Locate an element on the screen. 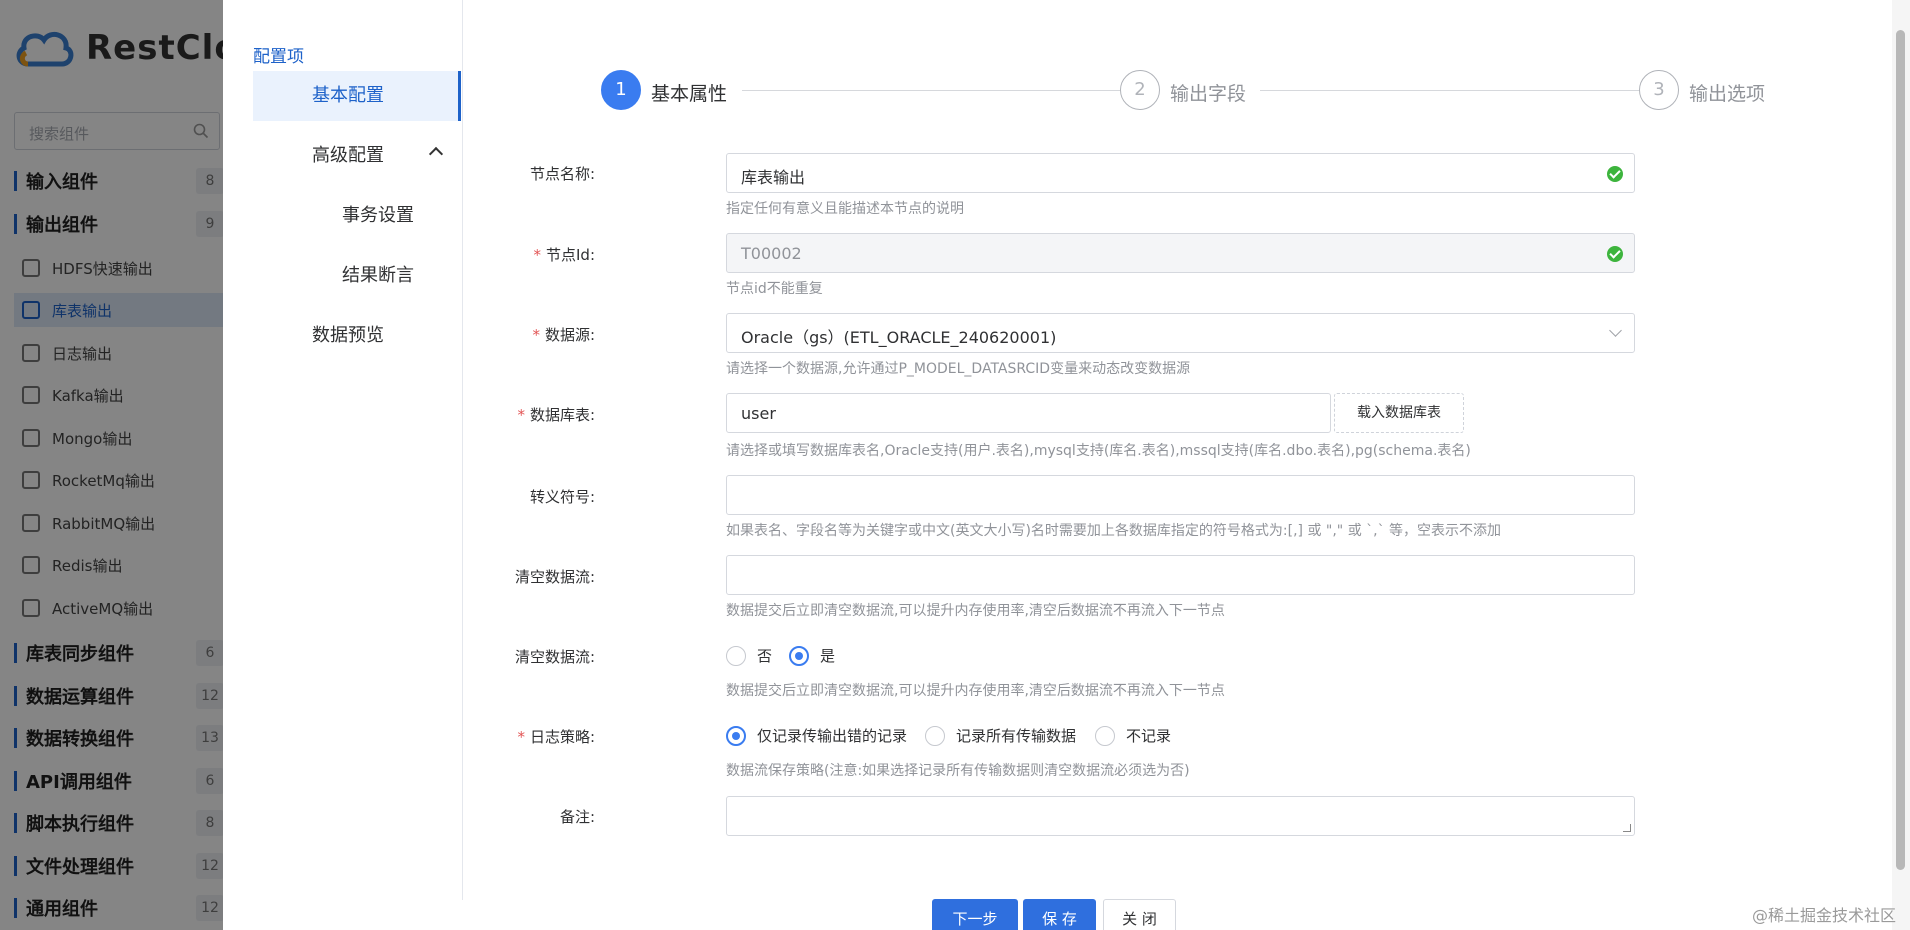 The image size is (1910, 930). config-side-nav: 配置项 基本配置 高级配置 事务设置 结果断言 数据预览 is located at coordinates (343, 450).